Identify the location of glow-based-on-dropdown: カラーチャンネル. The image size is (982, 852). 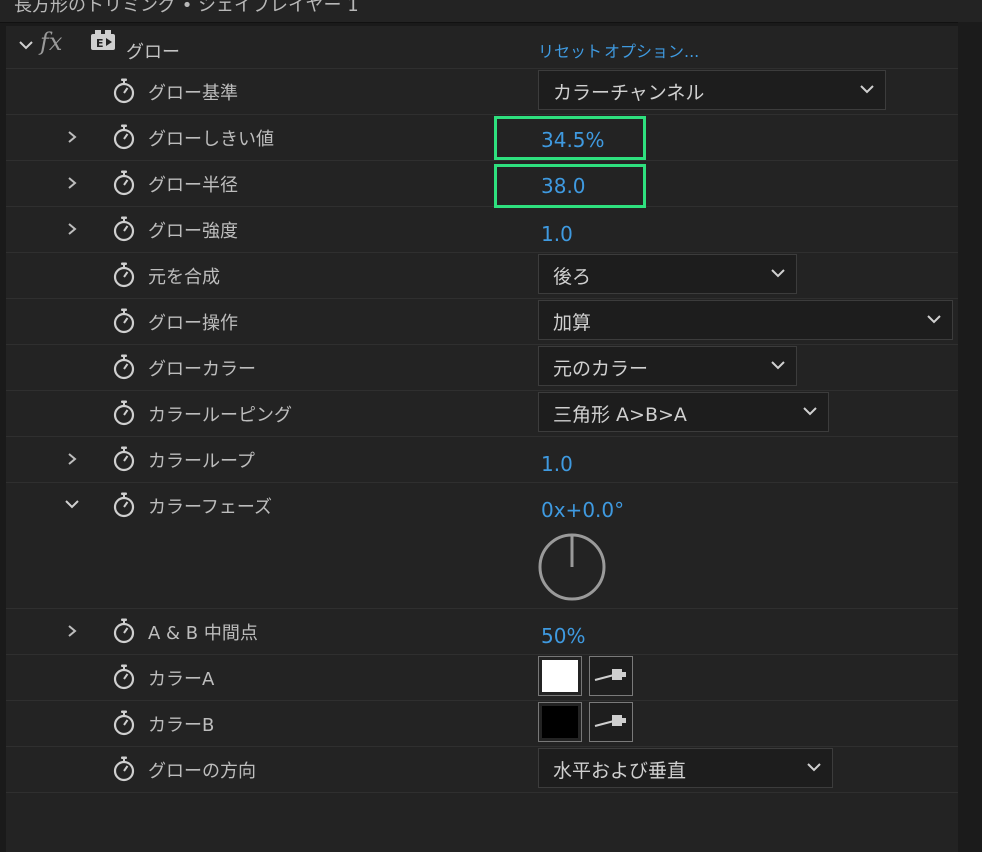
(712, 90).